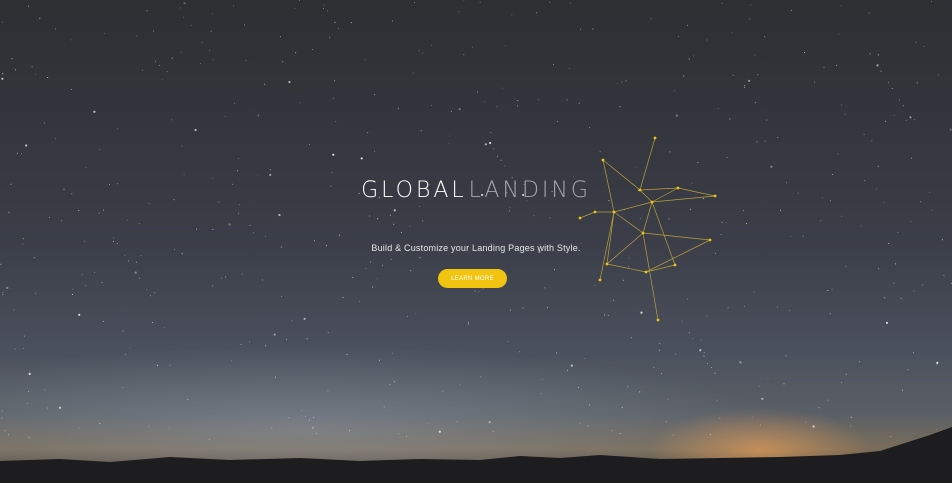 This screenshot has width=952, height=483. Describe the element at coordinates (529, 190) in the screenshot. I see `title-light: LANDING` at that location.